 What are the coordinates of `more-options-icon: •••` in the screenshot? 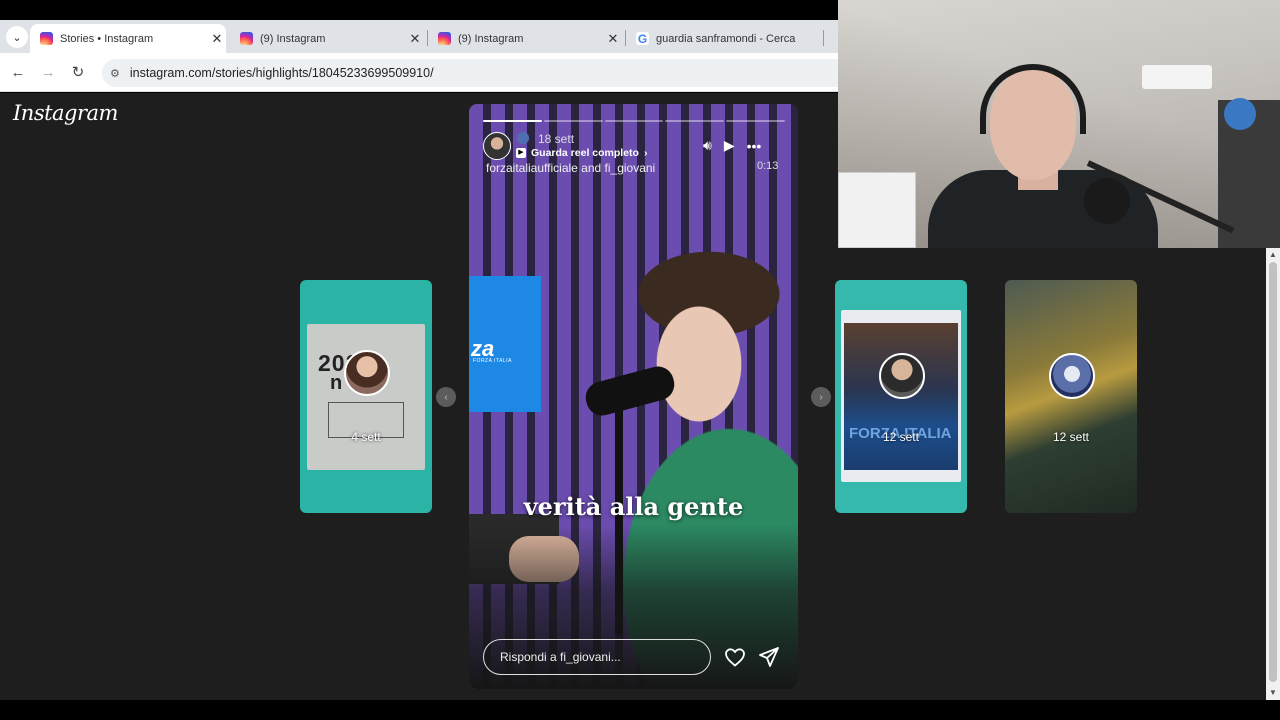 It's located at (754, 146).